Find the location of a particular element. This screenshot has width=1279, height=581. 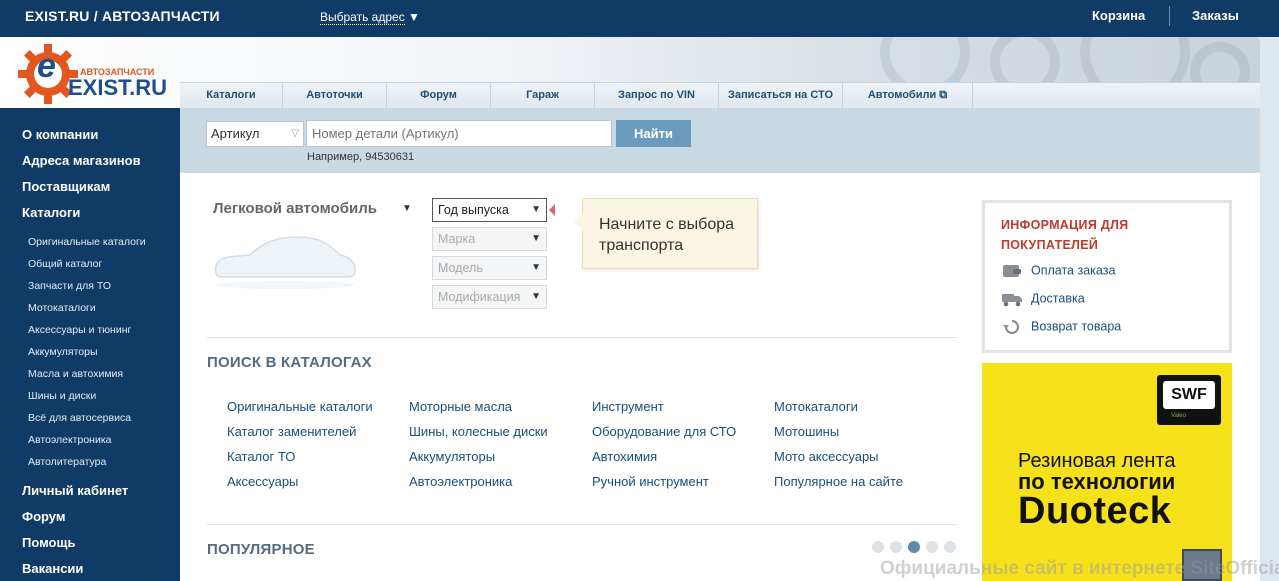

carousel-dots is located at coordinates (914, 547).